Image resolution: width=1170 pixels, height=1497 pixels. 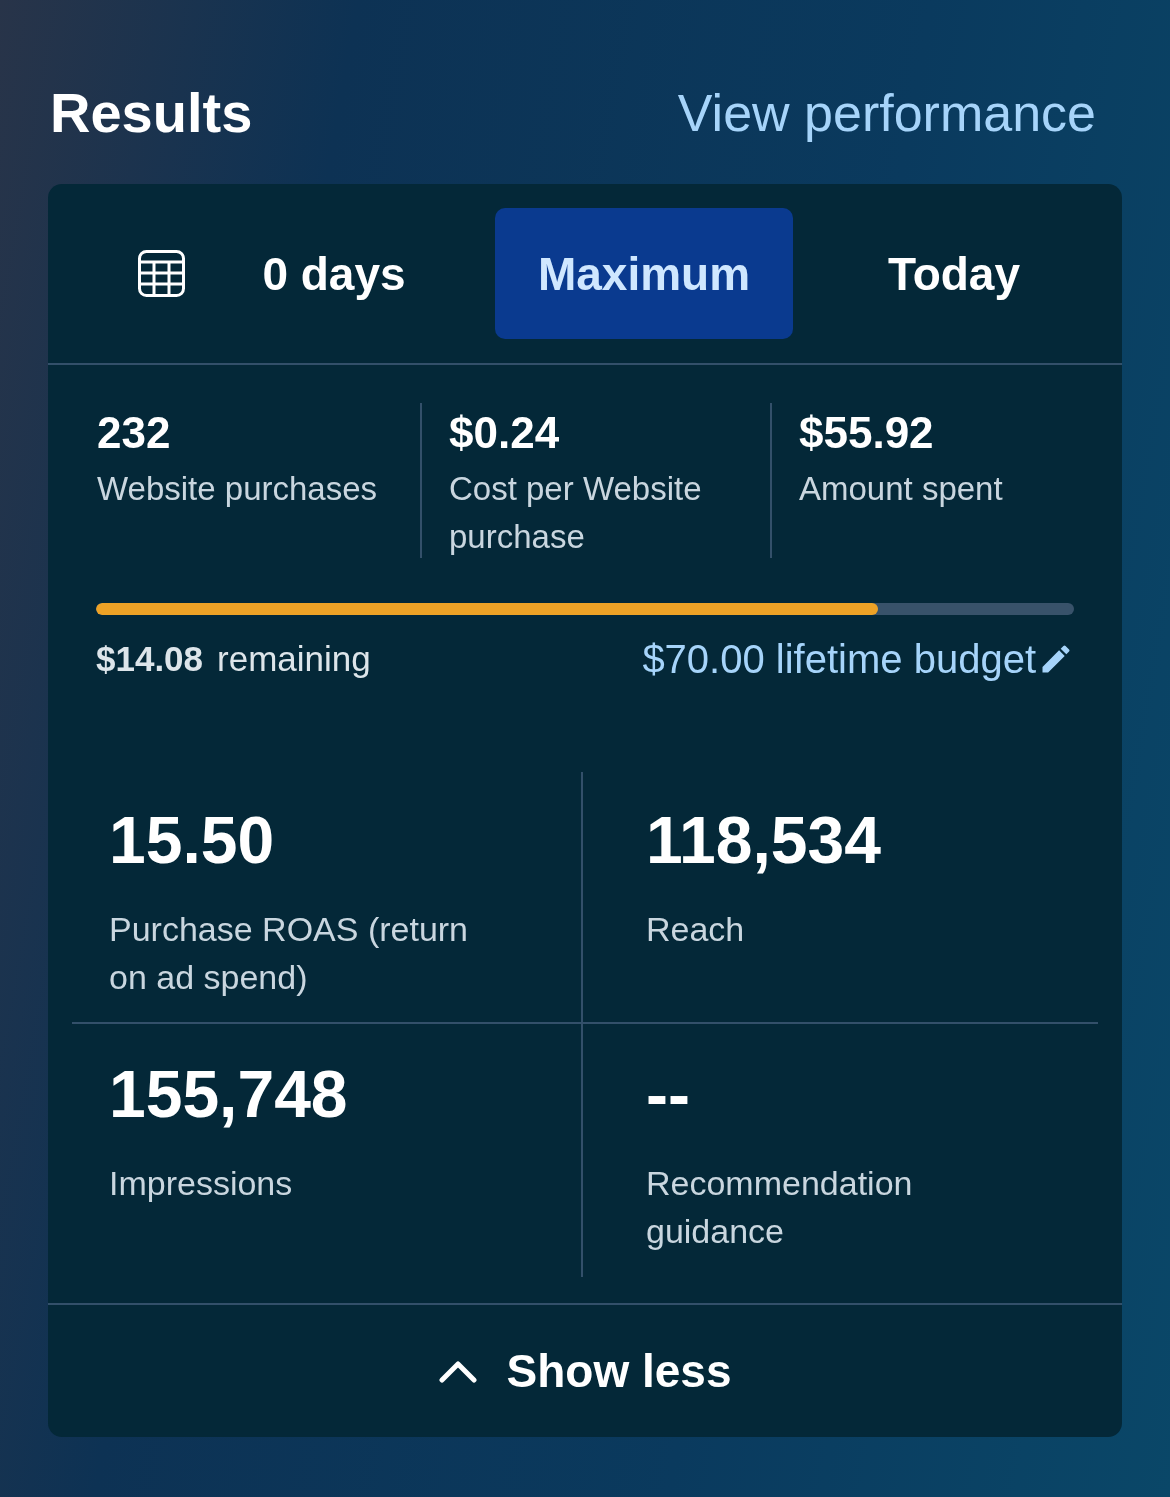 What do you see at coordinates (192, 840) in the screenshot?
I see `metric-value: 15.50` at bounding box center [192, 840].